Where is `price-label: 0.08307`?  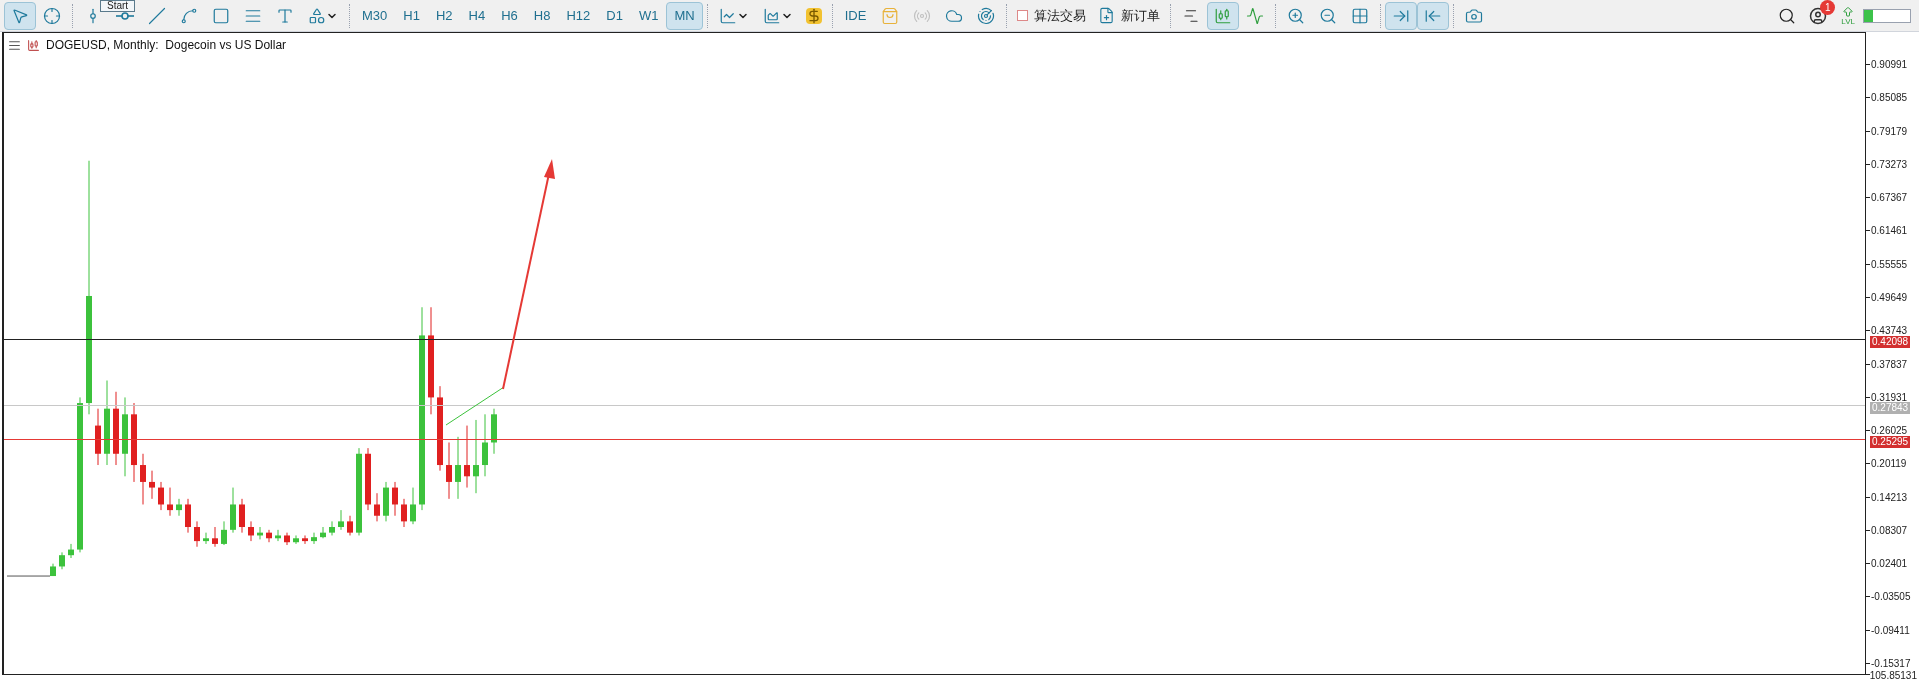 price-label: 0.08307 is located at coordinates (1889, 530).